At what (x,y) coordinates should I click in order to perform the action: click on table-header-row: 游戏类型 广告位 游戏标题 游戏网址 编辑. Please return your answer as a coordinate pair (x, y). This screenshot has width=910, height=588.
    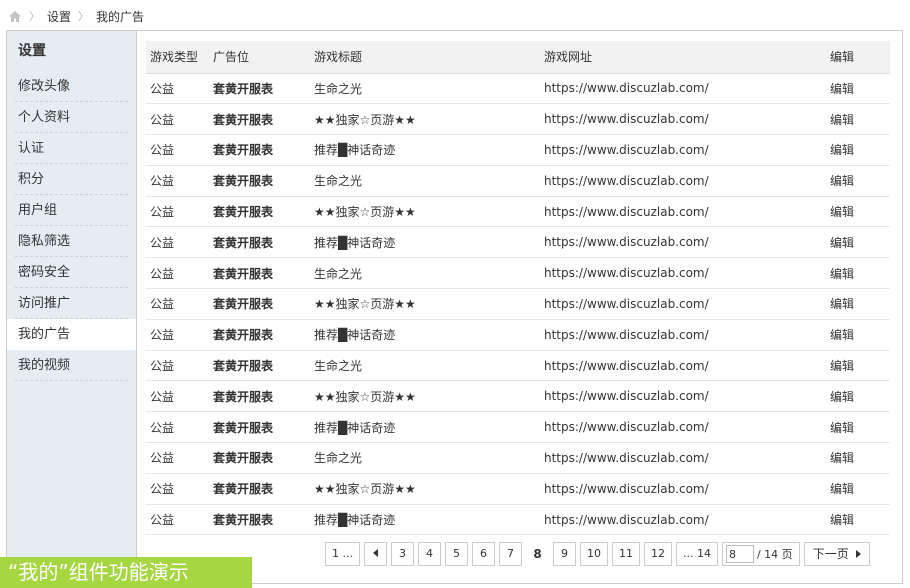
    Looking at the image, I should click on (518, 57).